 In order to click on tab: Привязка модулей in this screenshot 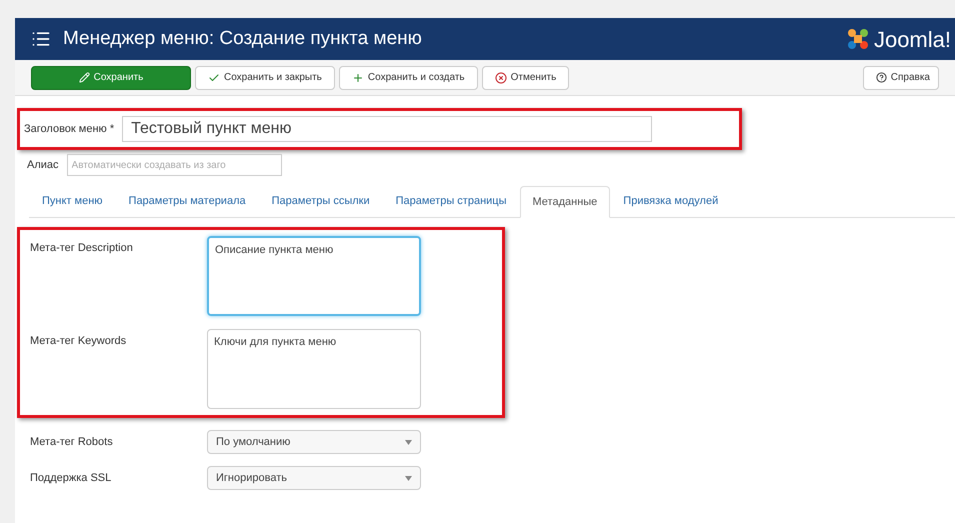, I will do `click(671, 201)`.